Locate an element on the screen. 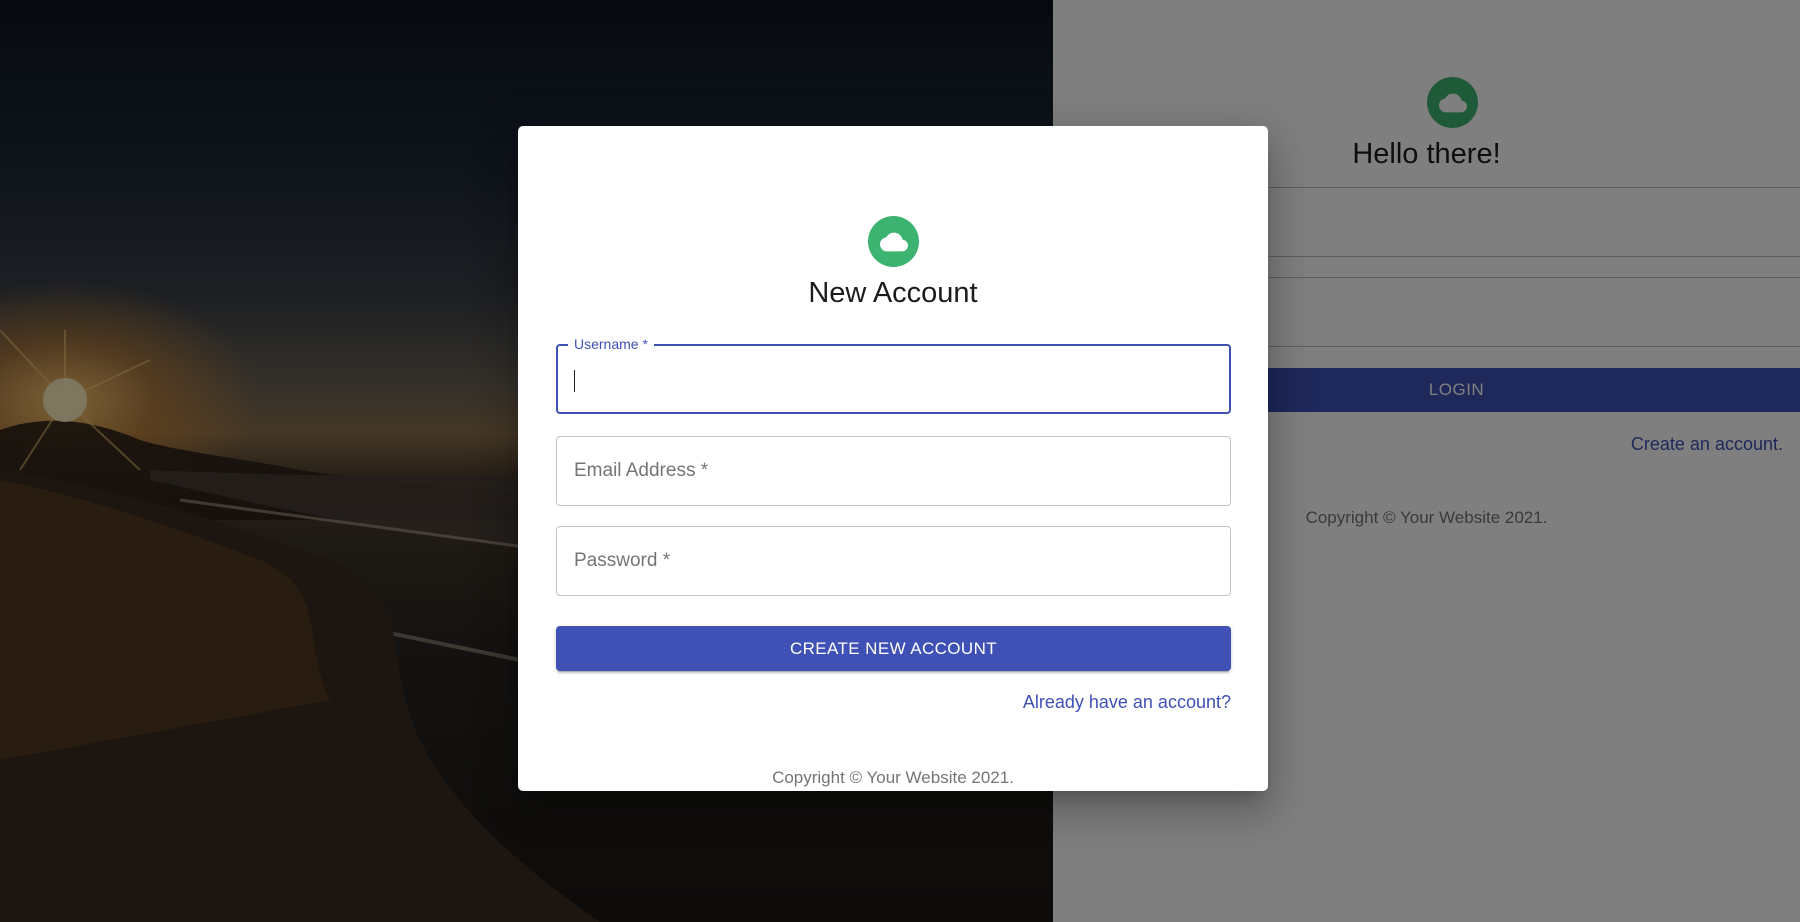 This screenshot has height=922, width=1800. dialog-copyright: Copyright © Your Website 2021. is located at coordinates (893, 777).